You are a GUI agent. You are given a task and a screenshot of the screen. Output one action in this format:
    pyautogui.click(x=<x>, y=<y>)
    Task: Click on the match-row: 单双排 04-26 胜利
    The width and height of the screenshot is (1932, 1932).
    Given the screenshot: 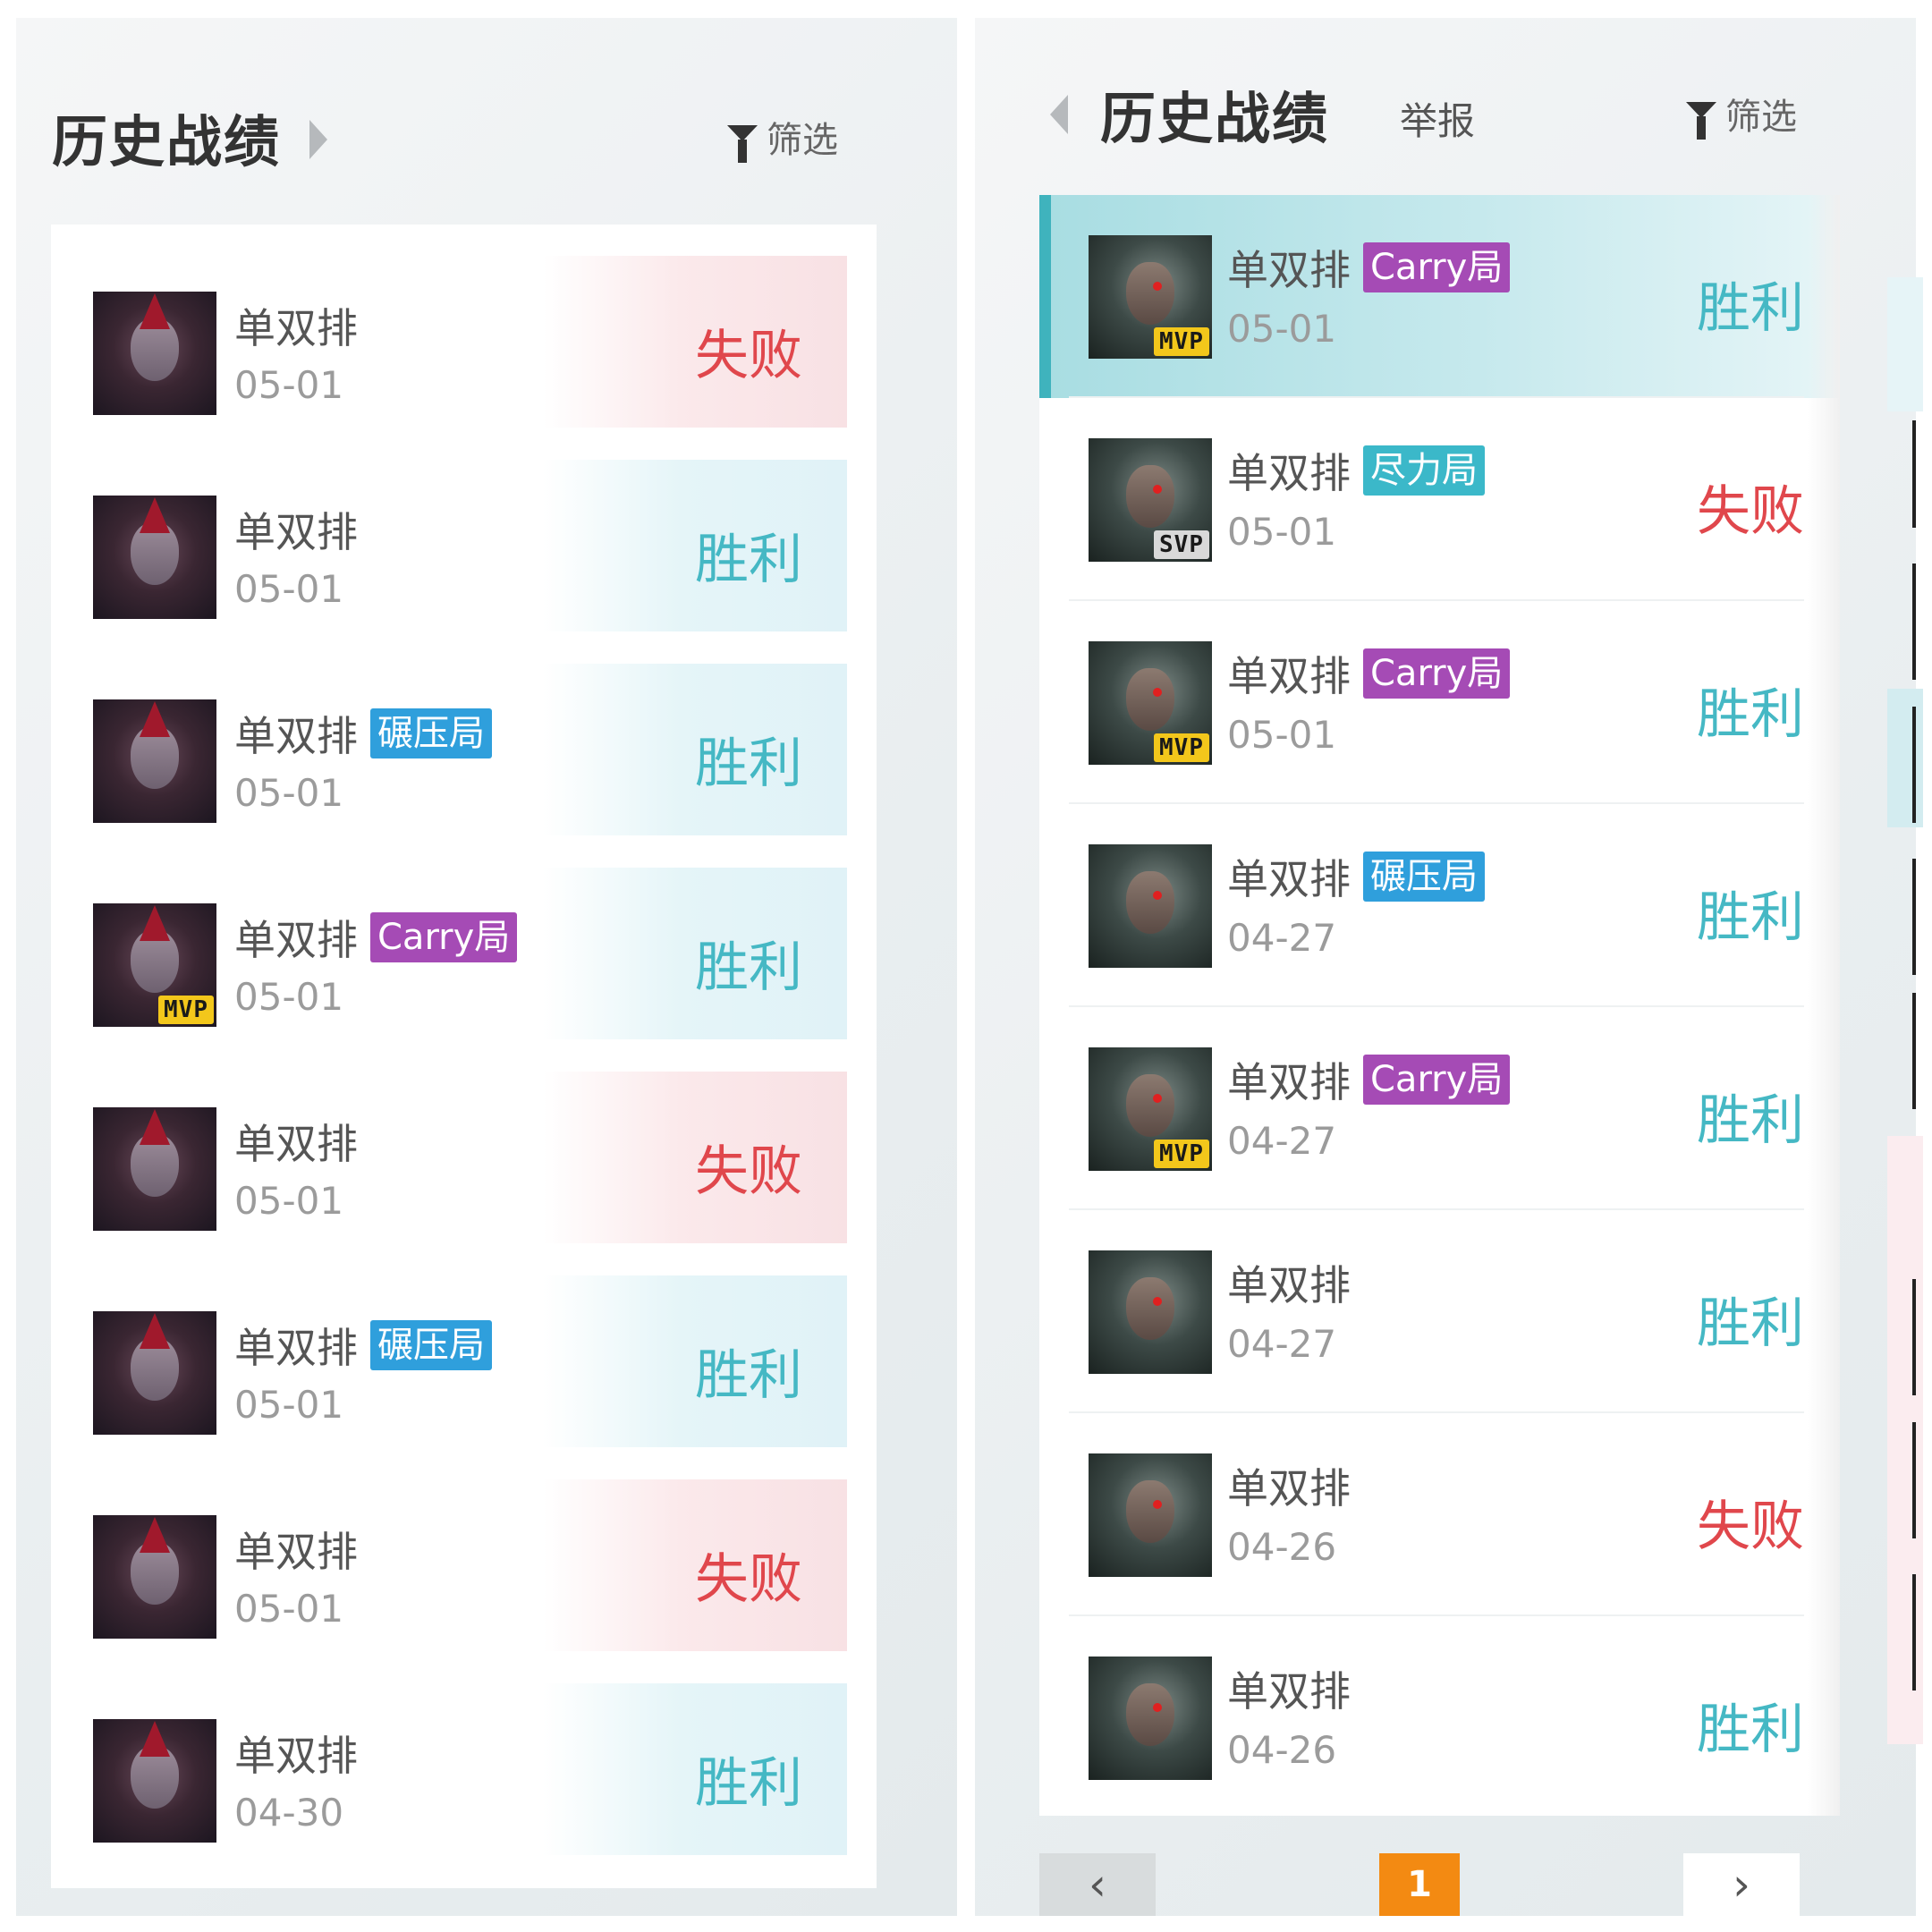 What is the action you would take?
    pyautogui.click(x=1439, y=1716)
    